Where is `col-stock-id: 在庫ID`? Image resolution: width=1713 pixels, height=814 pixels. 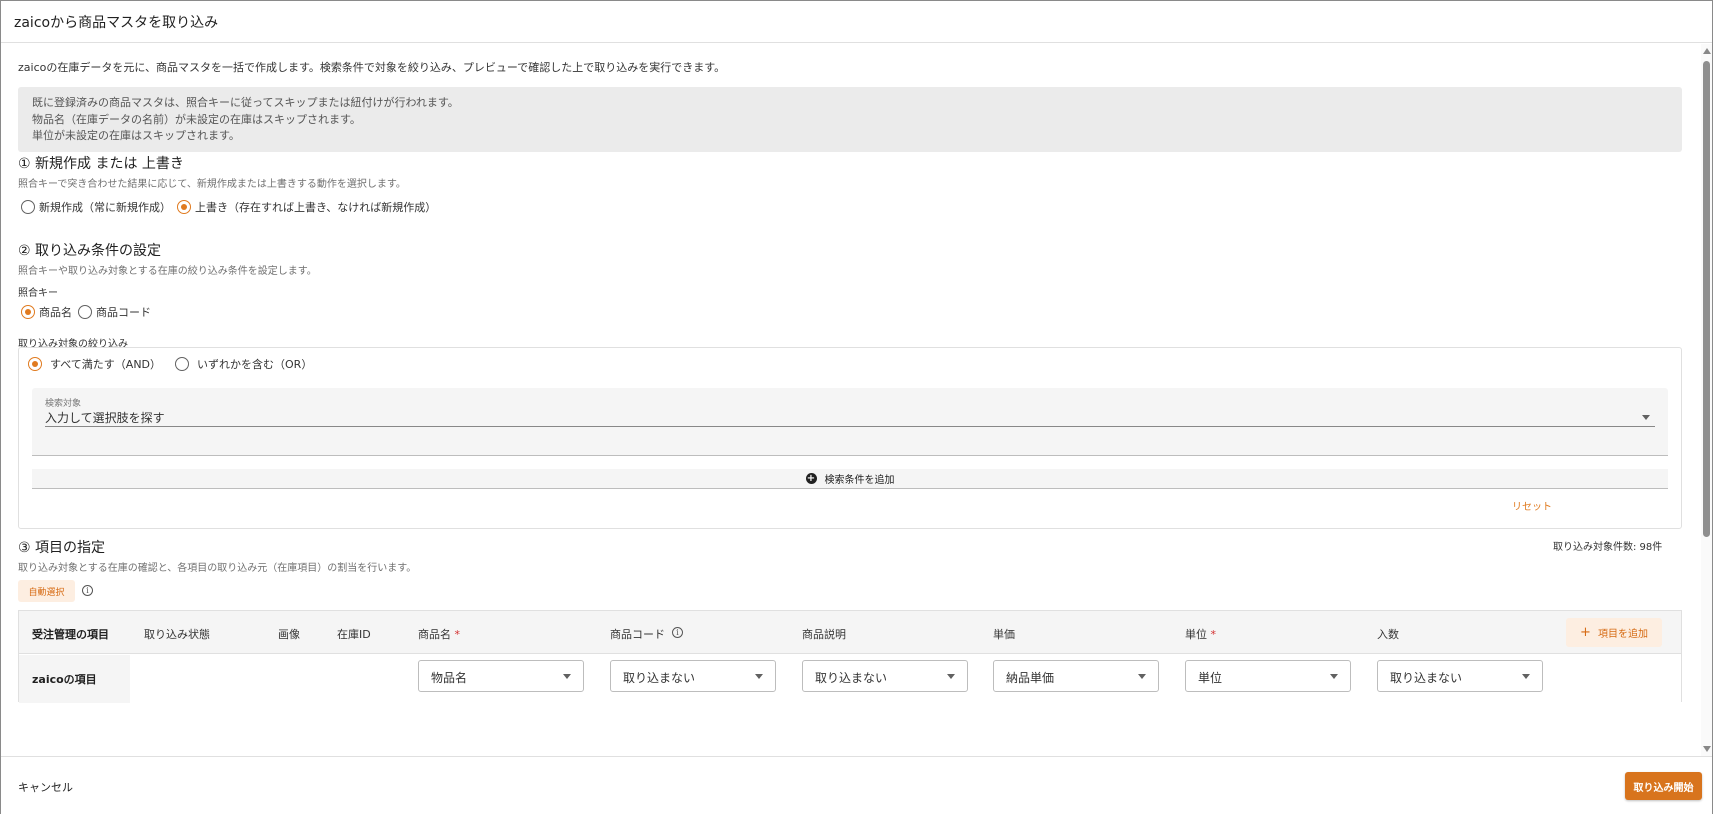
col-stock-id: 在庫ID is located at coordinates (354, 634).